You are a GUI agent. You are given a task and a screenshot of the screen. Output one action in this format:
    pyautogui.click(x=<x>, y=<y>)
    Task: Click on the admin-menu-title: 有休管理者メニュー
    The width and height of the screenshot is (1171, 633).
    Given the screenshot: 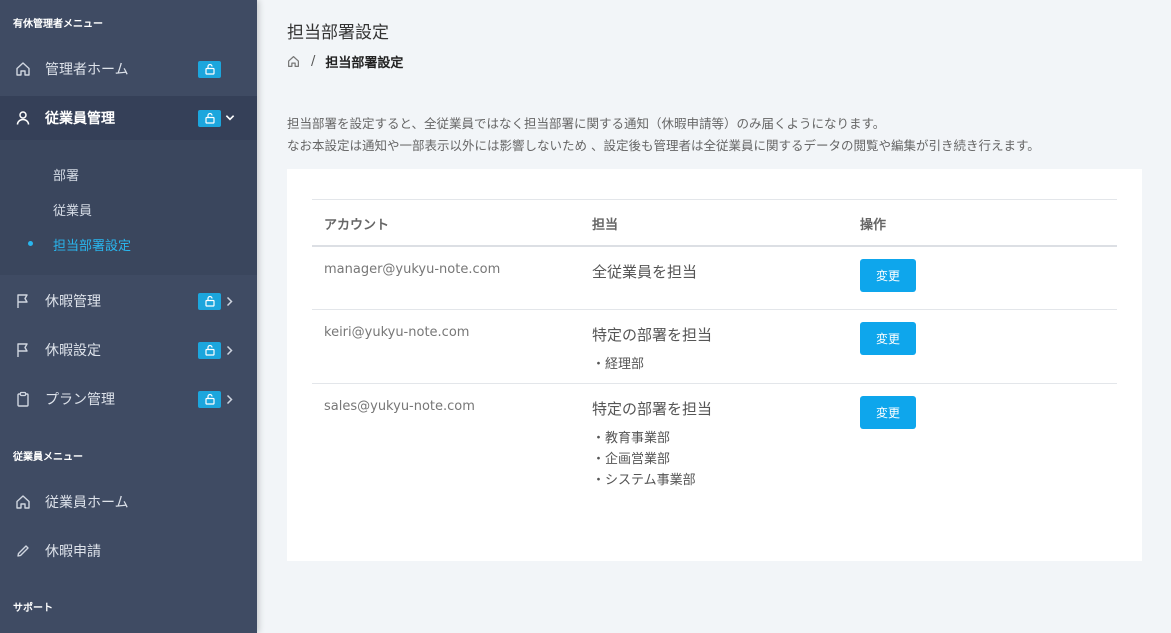 What is the action you would take?
    pyautogui.click(x=58, y=24)
    